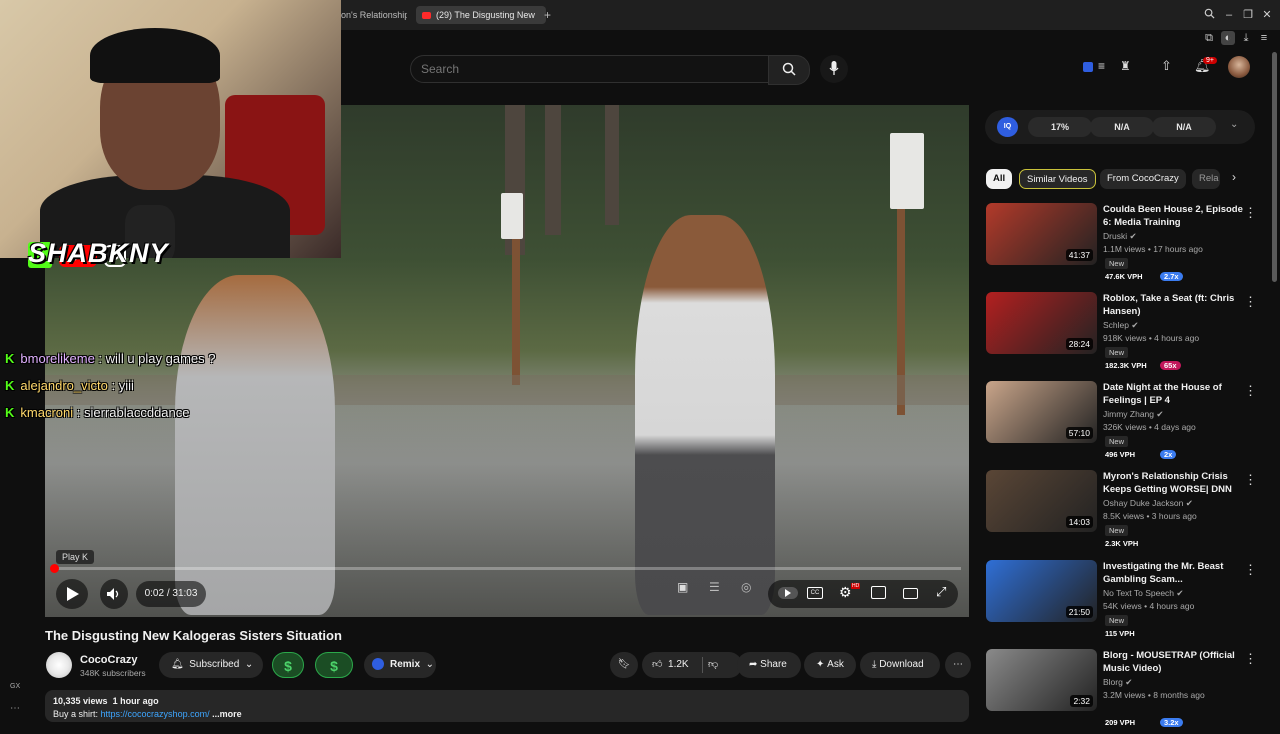  Describe the element at coordinates (1101, 66) in the screenshot. I see `queue-icon: ≡` at that location.